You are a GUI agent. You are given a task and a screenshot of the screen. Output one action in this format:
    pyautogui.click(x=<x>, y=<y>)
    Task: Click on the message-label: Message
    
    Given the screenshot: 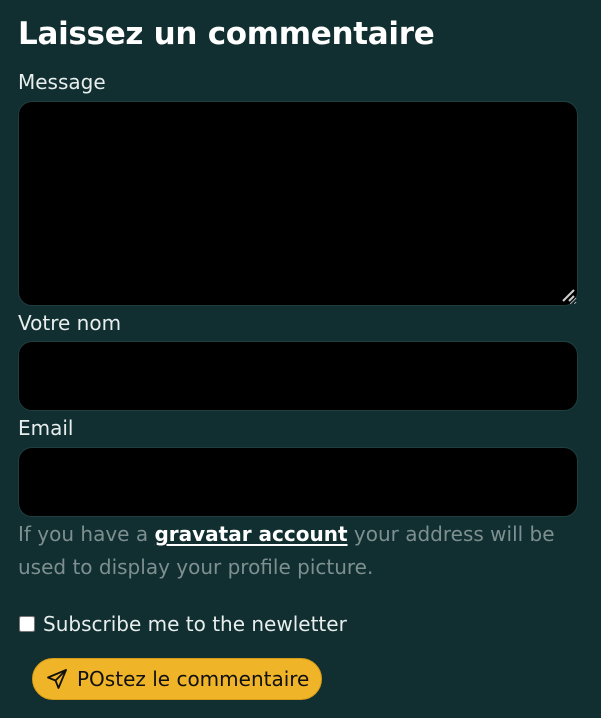 What is the action you would take?
    pyautogui.click(x=62, y=82)
    